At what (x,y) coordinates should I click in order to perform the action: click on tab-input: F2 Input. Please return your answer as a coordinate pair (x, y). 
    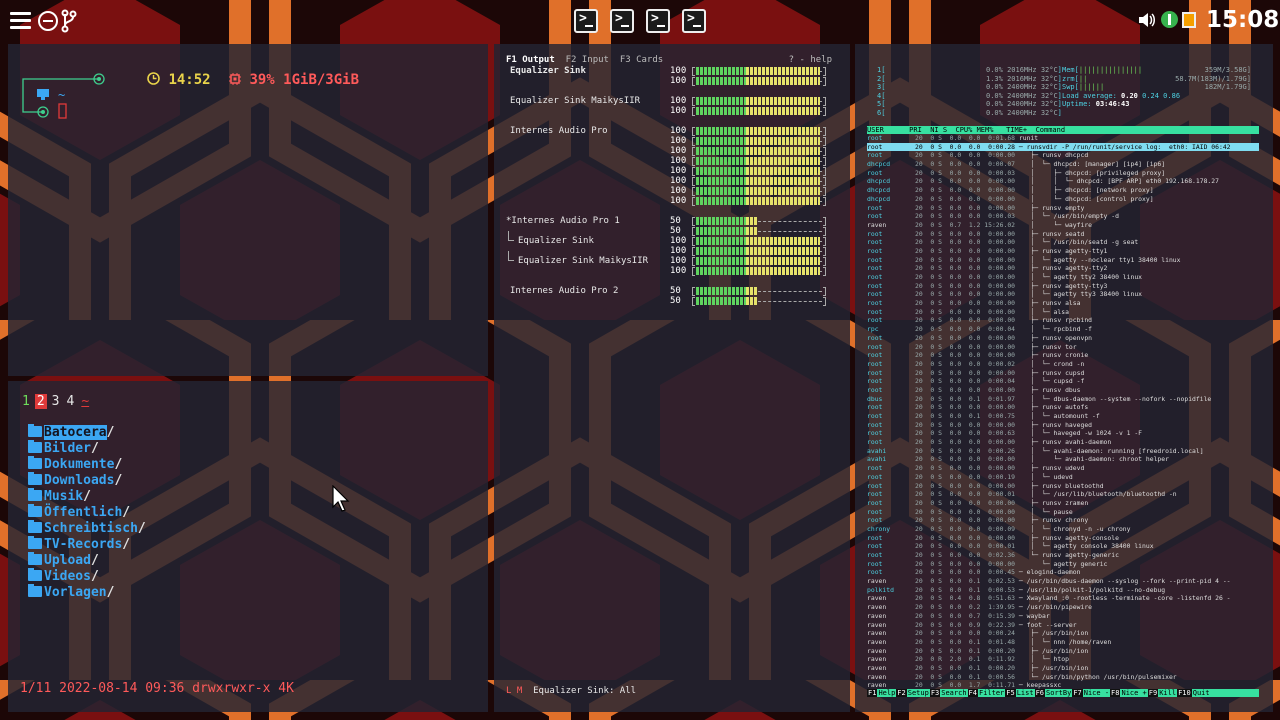
    Looking at the image, I should click on (587, 60).